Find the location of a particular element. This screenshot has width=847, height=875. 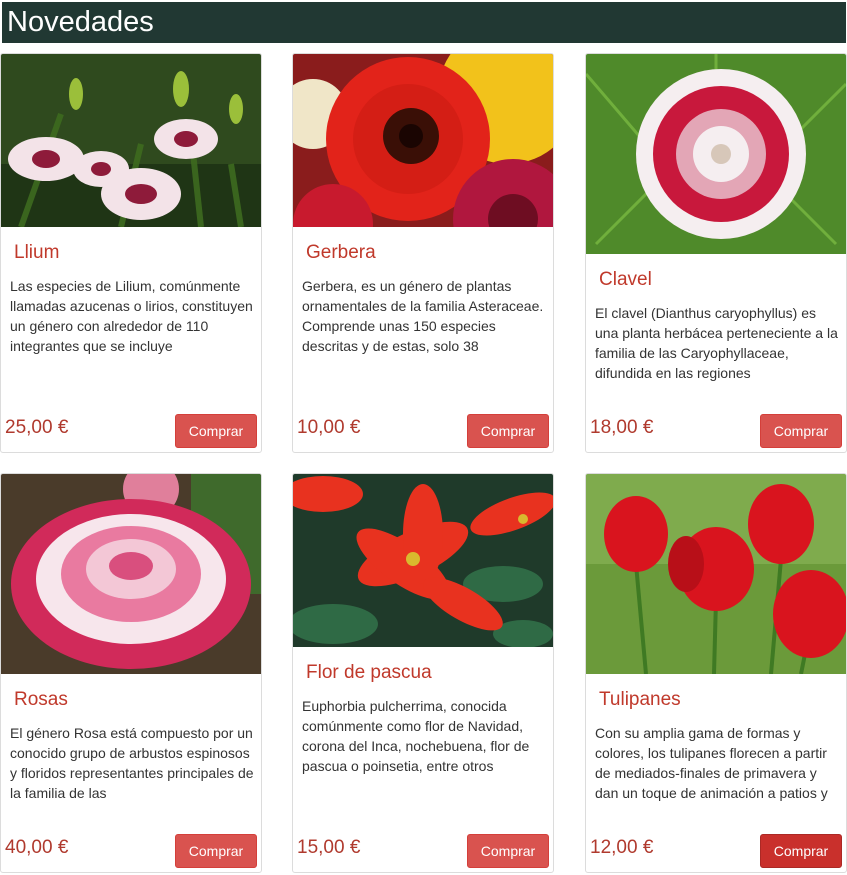

product-price: 15,00 € is located at coordinates (329, 847).